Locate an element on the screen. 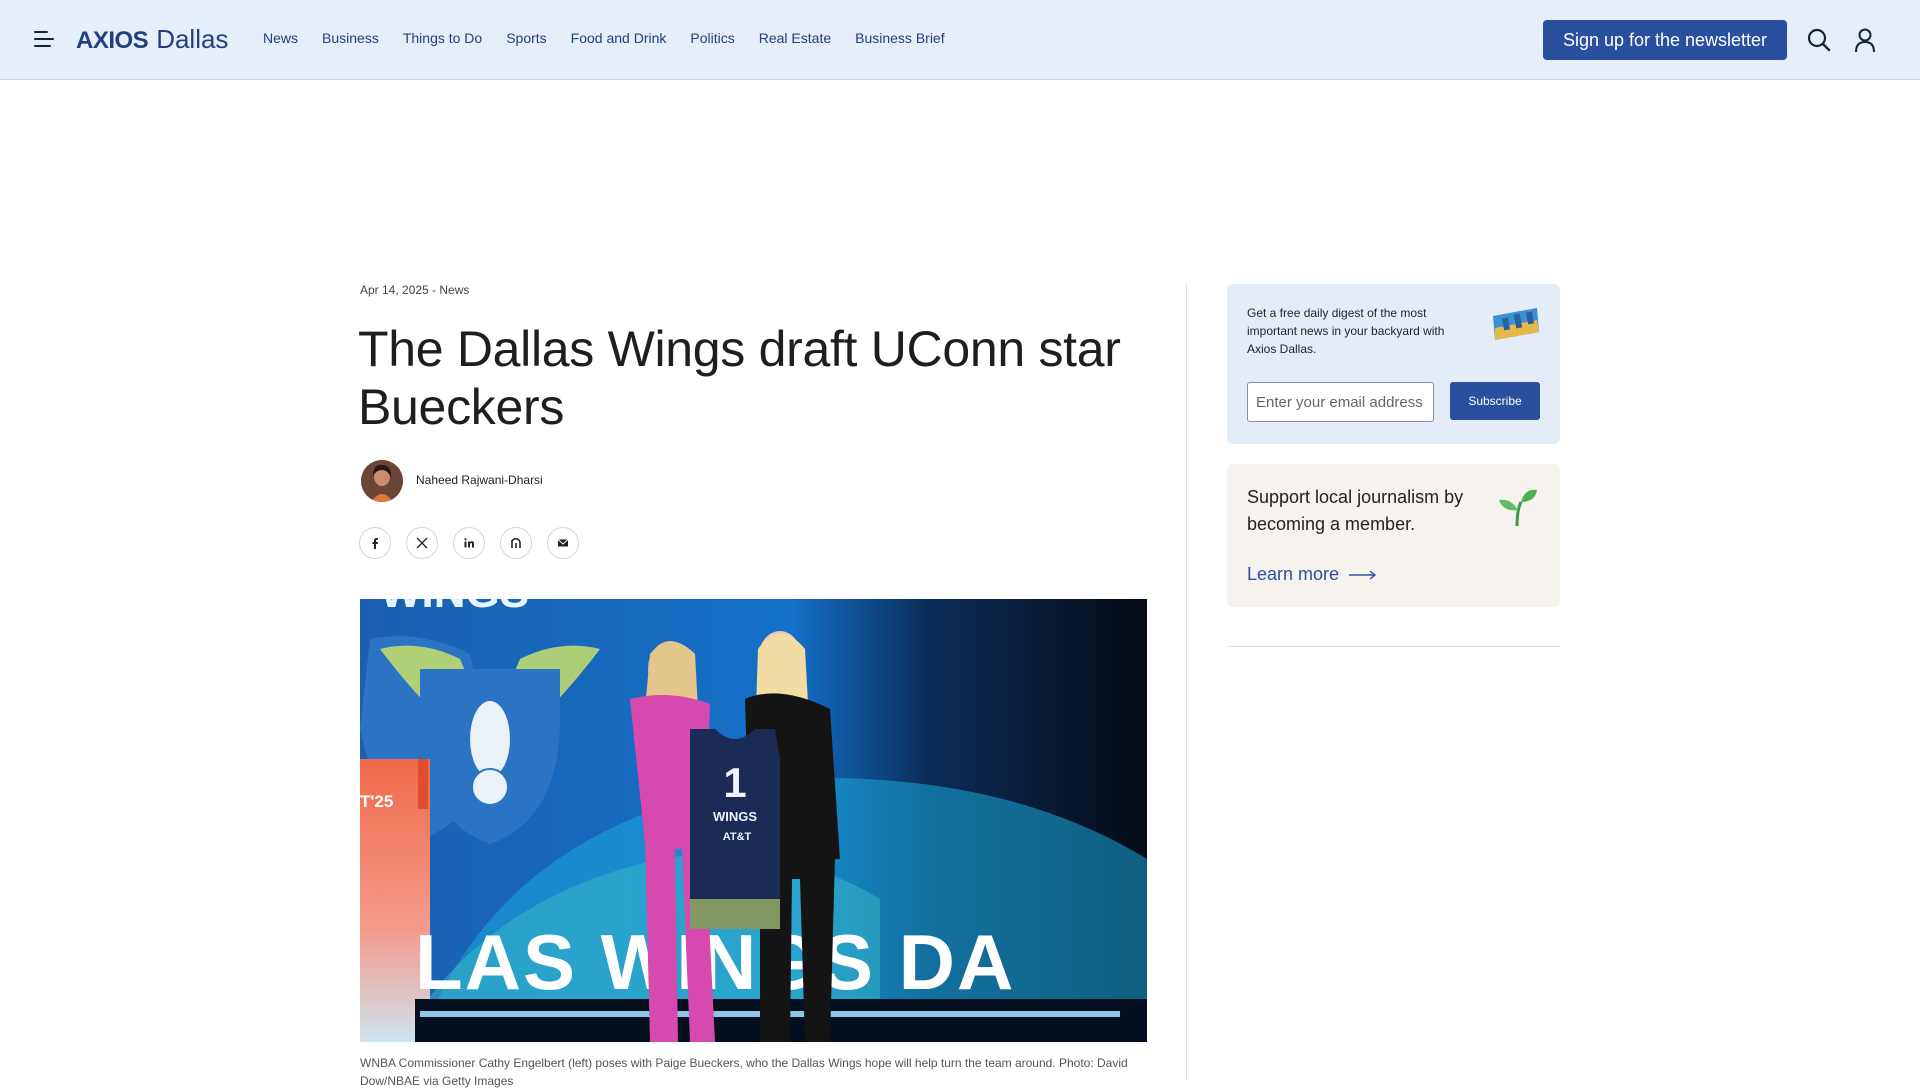 This screenshot has width=1920, height=1090. nav-things-to-do: Things to Do is located at coordinates (442, 38).